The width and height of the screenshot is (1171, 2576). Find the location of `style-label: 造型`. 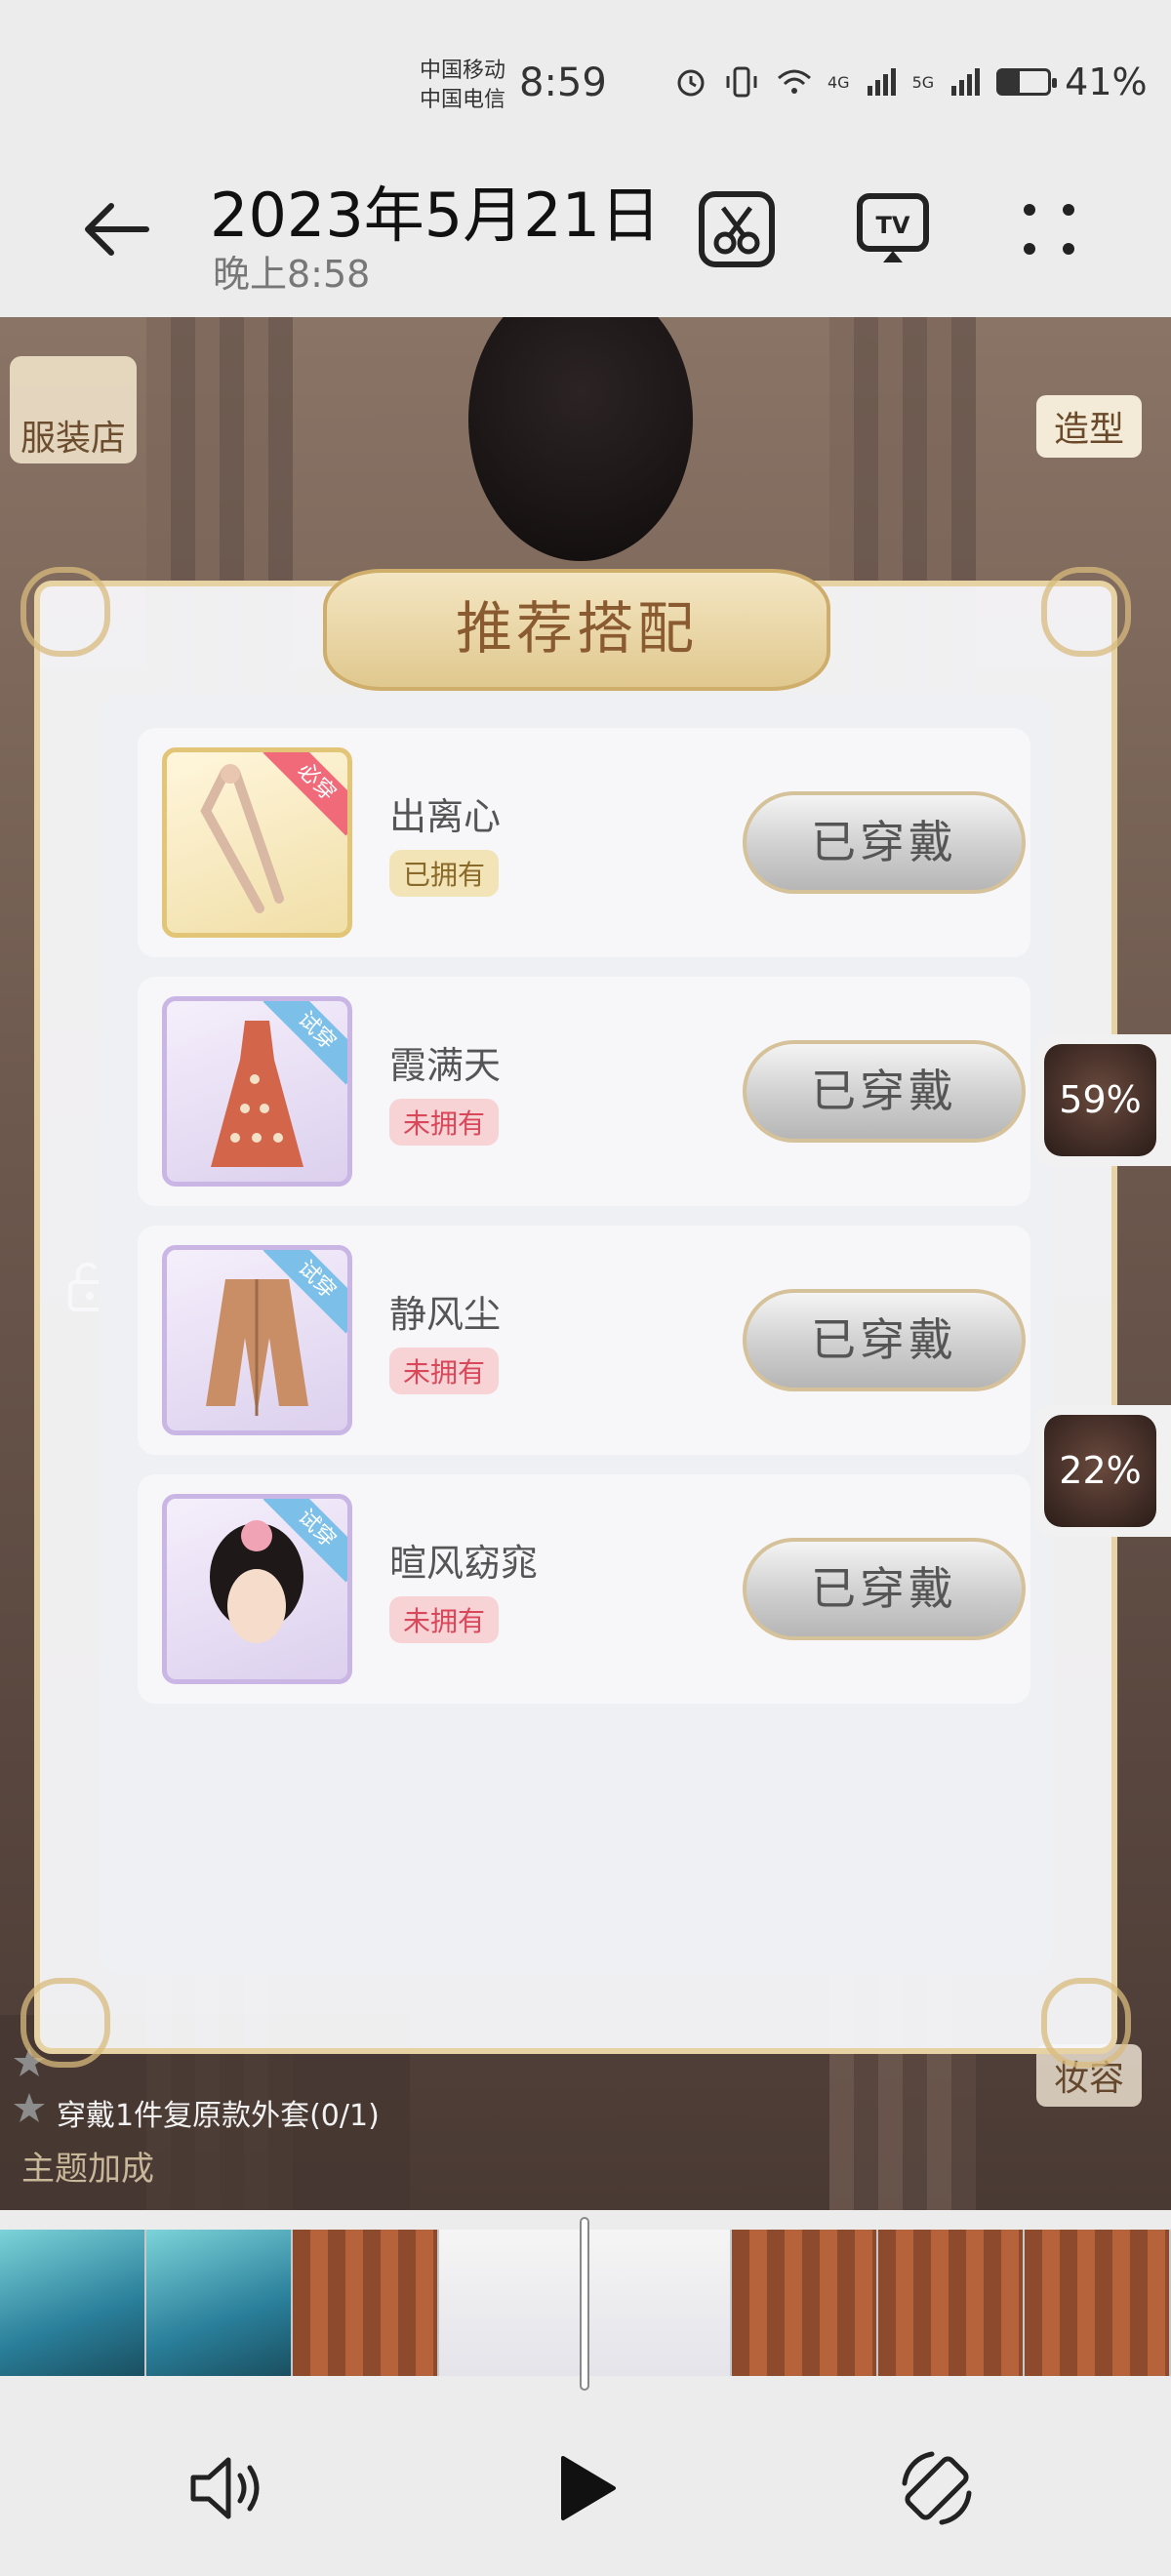

style-label: 造型 is located at coordinates (1088, 430).